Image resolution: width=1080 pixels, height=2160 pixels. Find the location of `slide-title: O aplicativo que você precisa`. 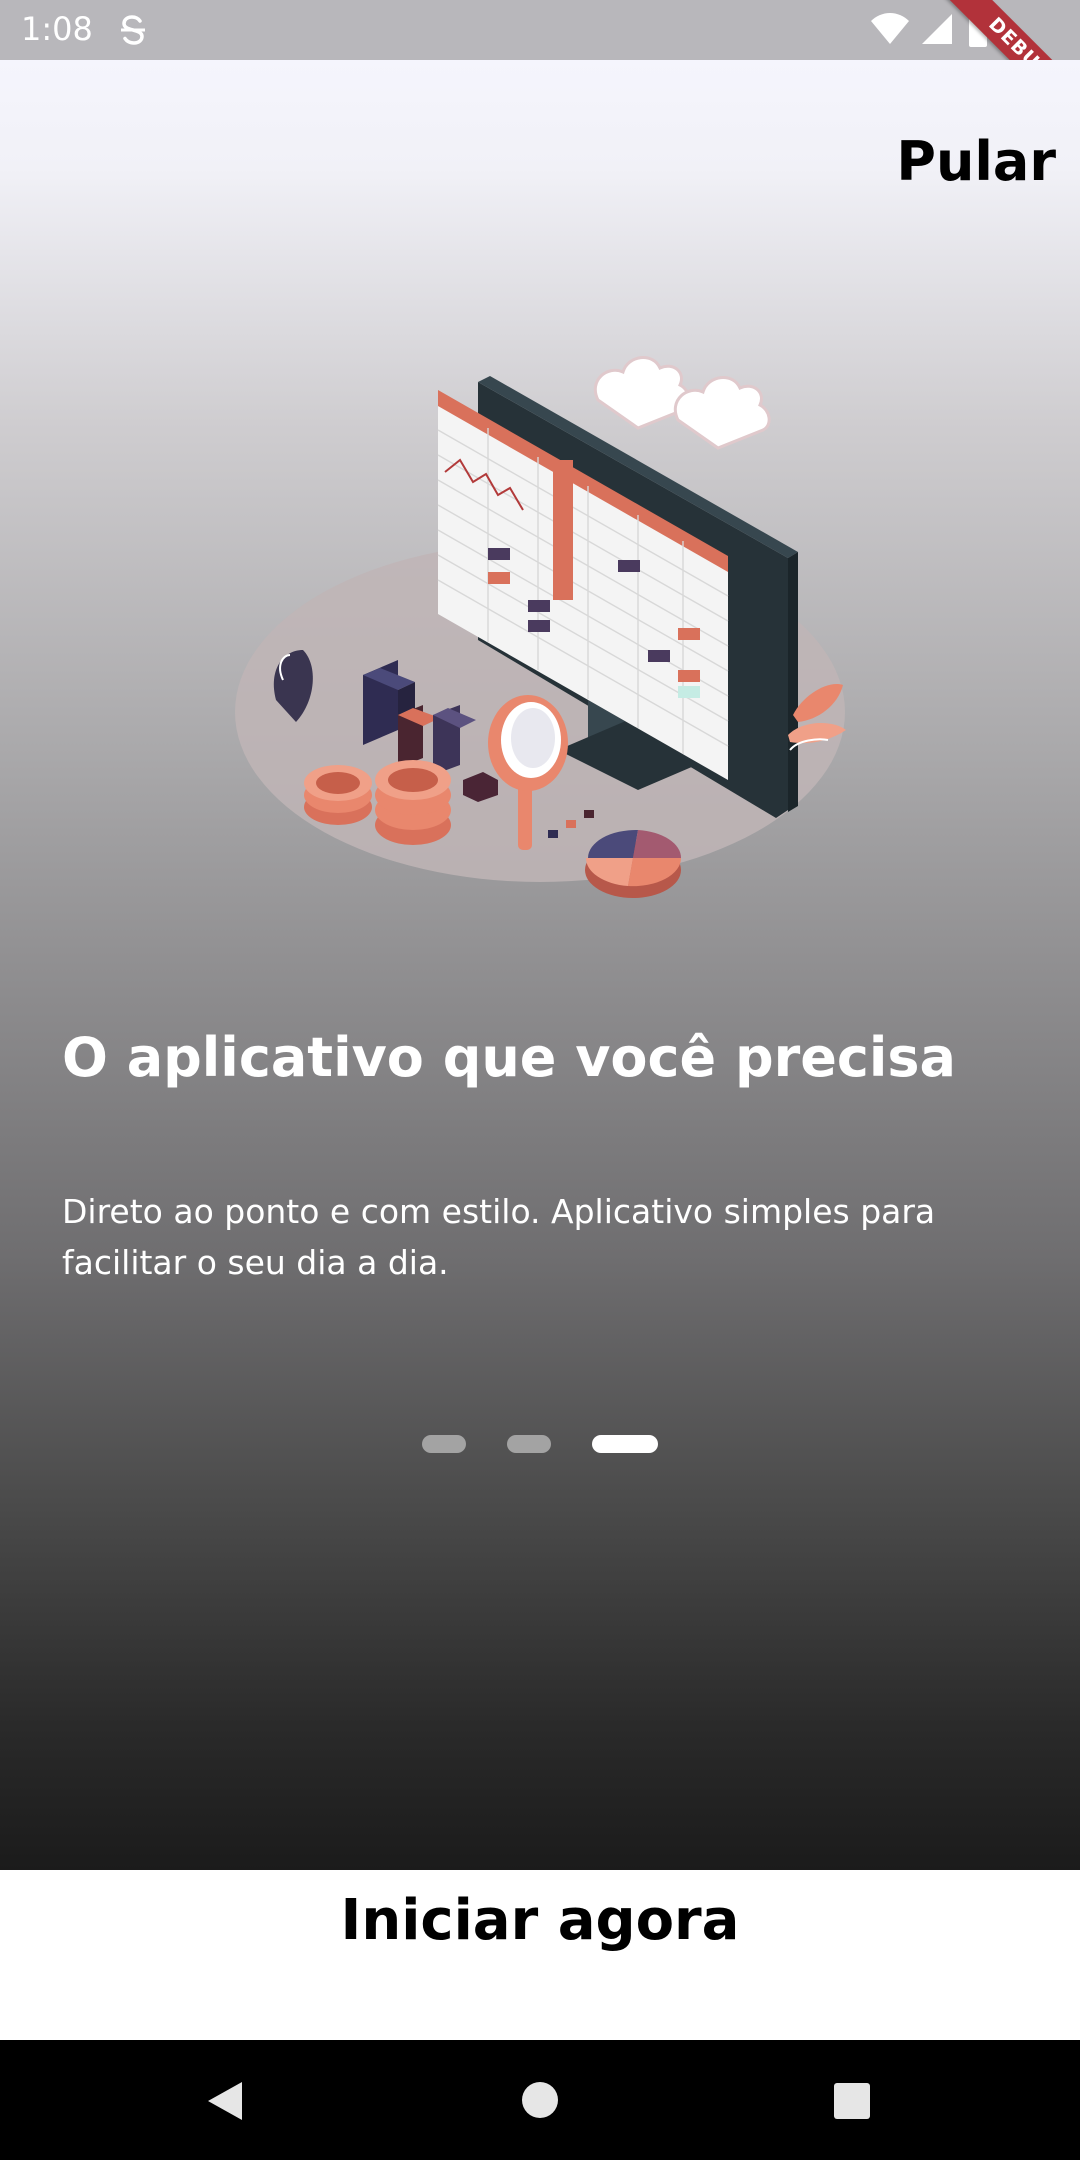

slide-title: O aplicativo que você precisa is located at coordinates (509, 1057).